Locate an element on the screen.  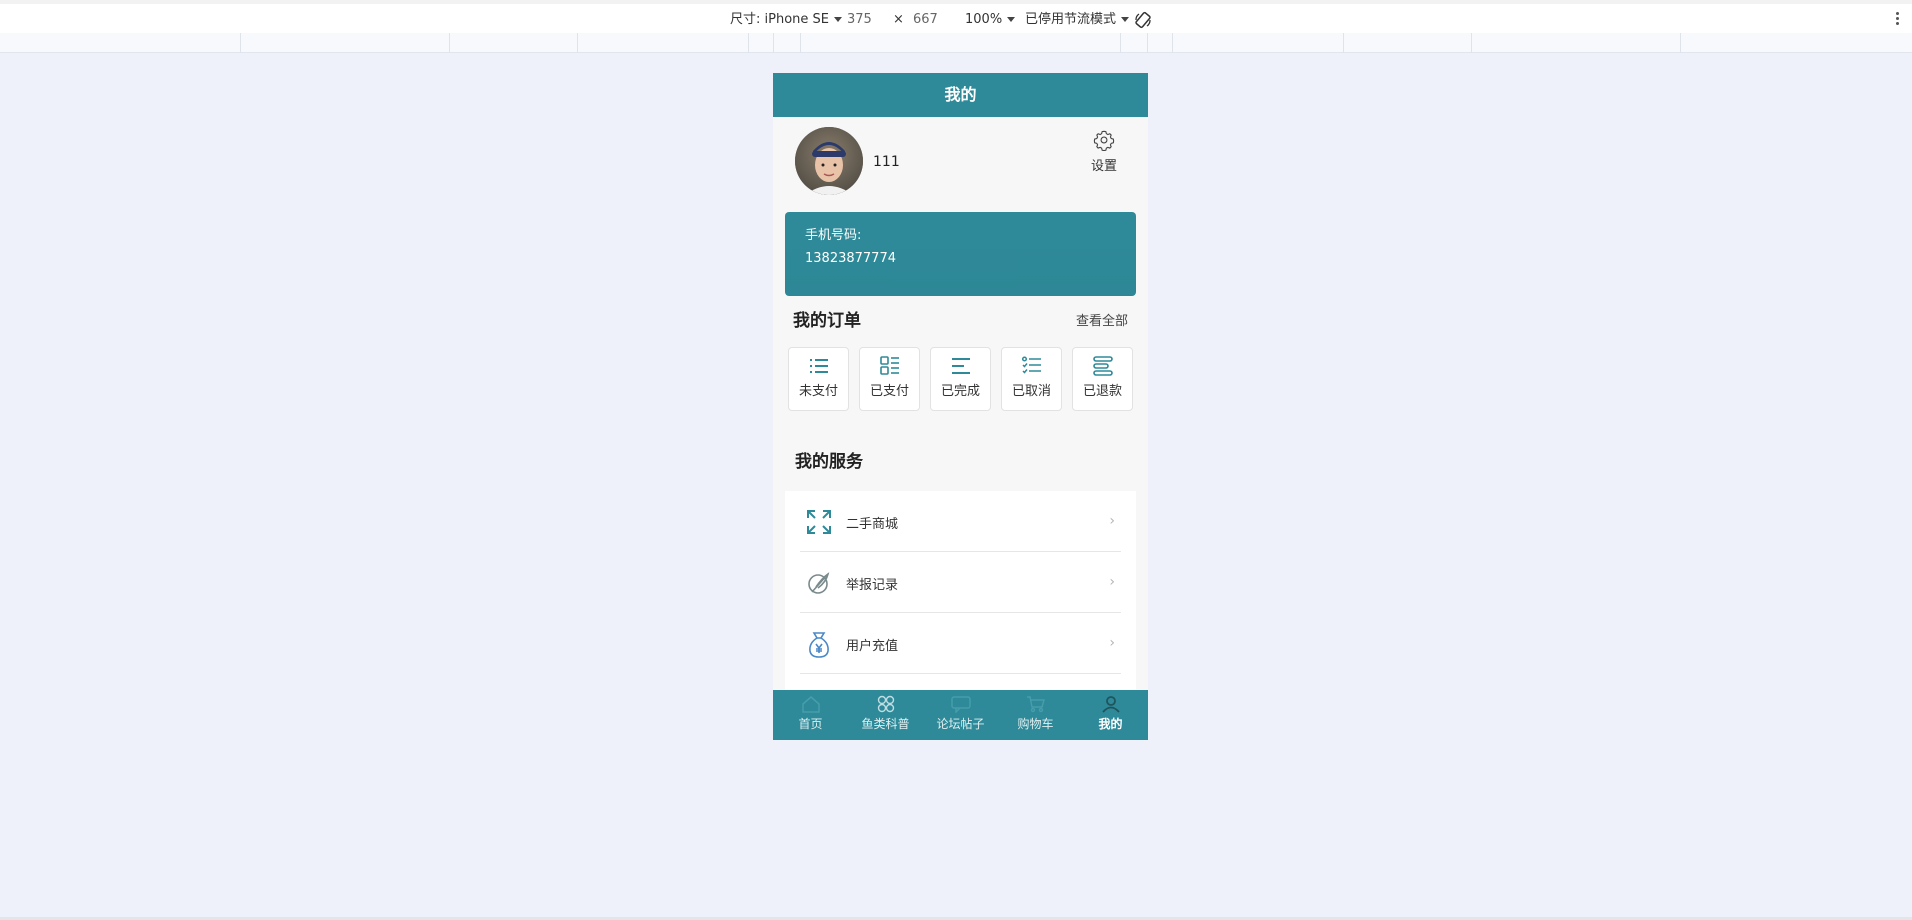
phone-value: 13823877774 is located at coordinates (850, 258).